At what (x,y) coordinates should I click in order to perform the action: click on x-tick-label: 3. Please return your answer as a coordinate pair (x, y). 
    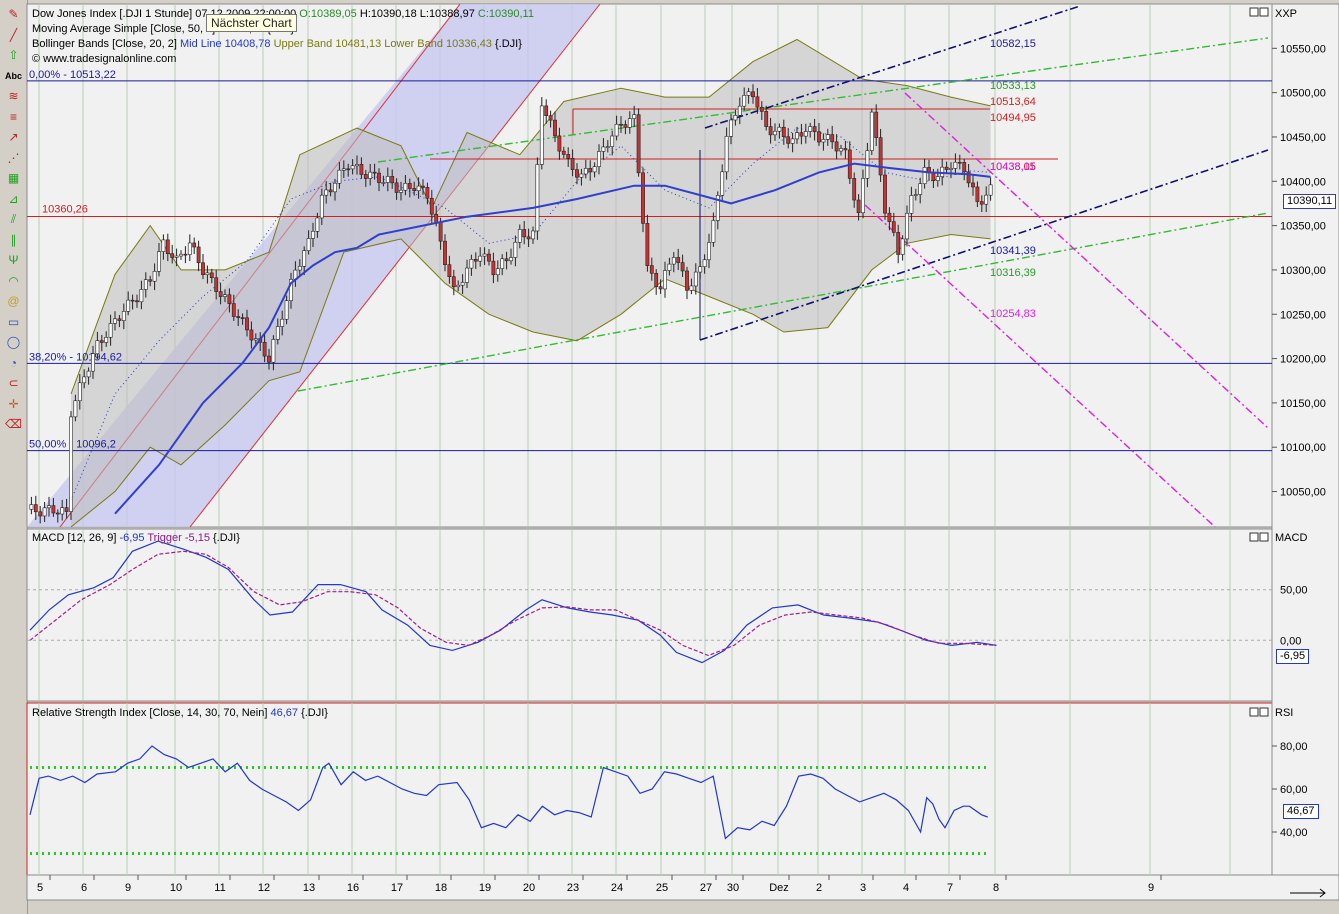
    Looking at the image, I should click on (863, 888).